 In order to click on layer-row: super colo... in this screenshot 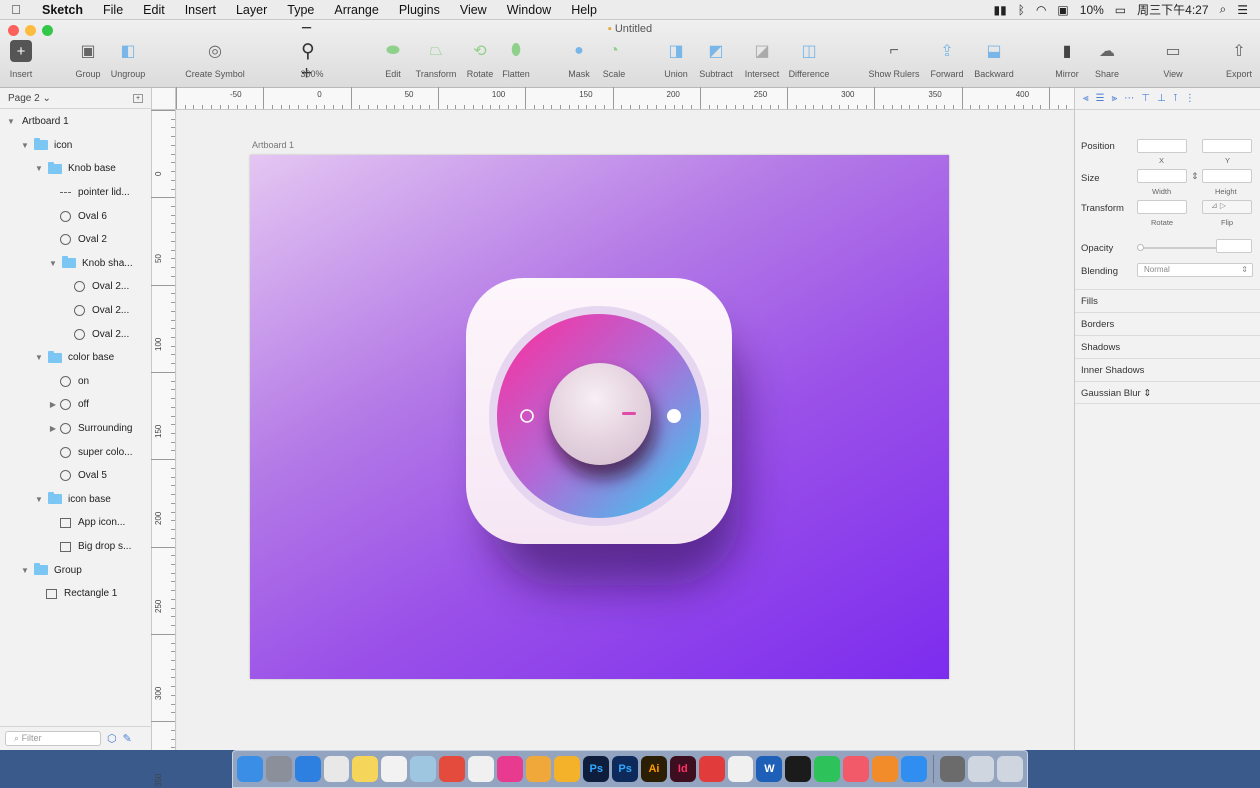, I will do `click(75, 452)`.